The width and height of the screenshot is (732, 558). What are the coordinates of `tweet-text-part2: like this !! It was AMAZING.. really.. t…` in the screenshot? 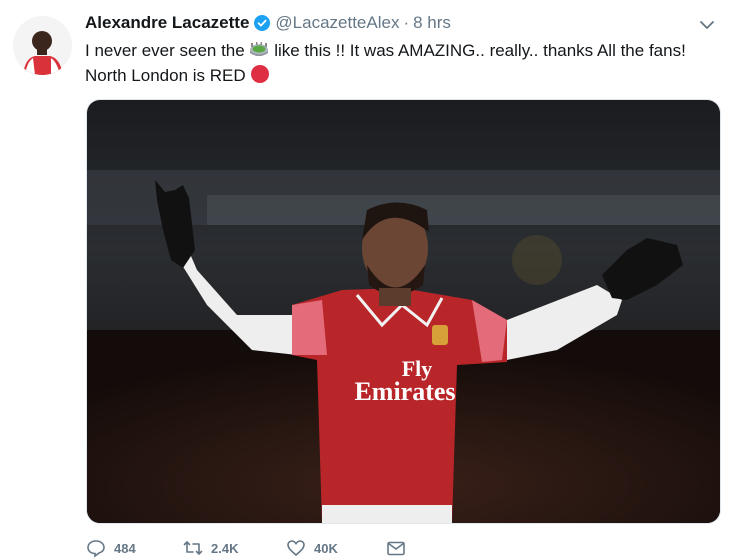 It's located at (480, 50).